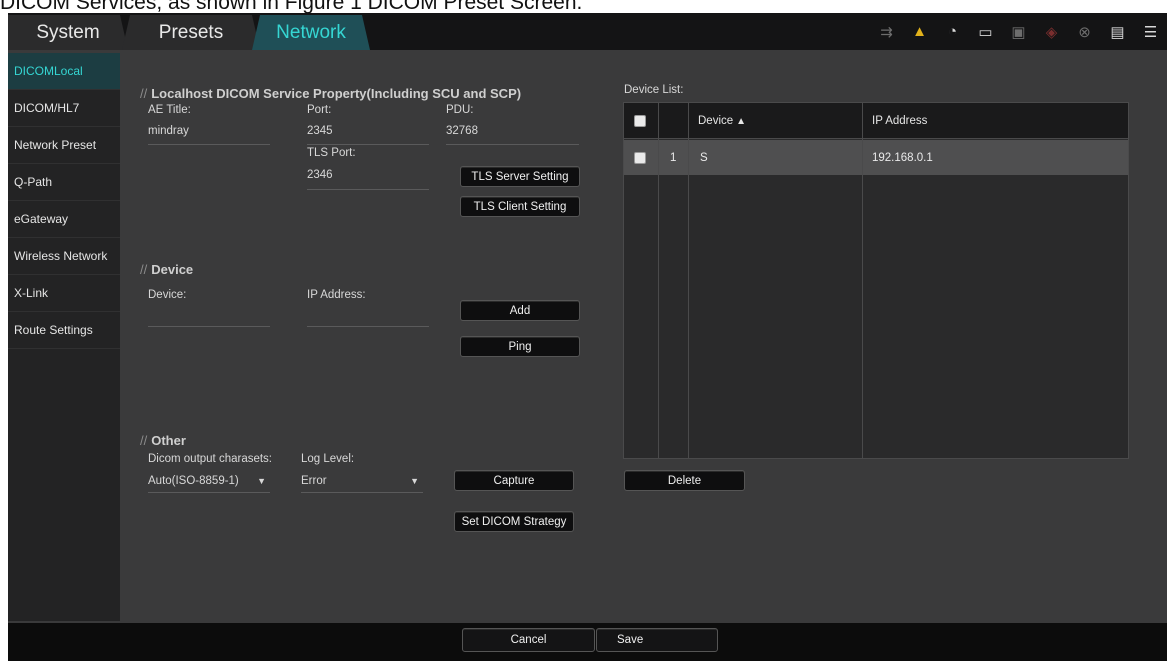  What do you see at coordinates (320, 131) in the screenshot?
I see `port-input: 2345` at bounding box center [320, 131].